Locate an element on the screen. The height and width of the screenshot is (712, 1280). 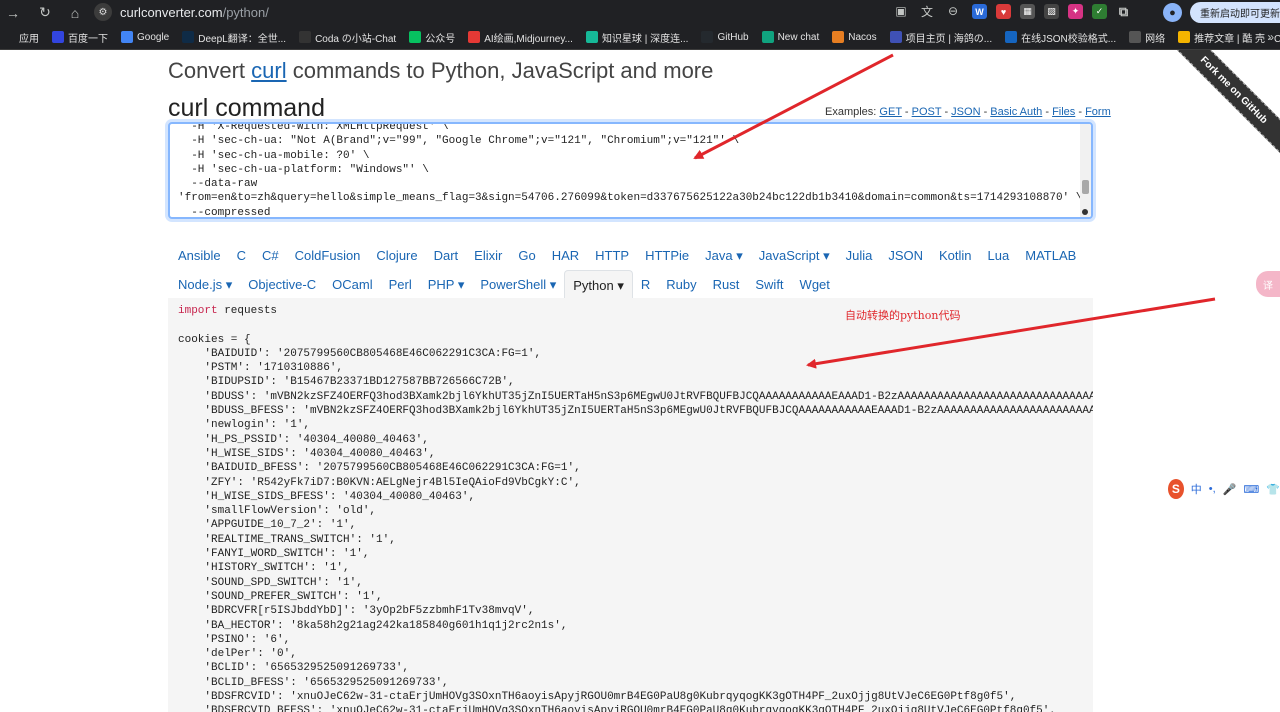
translate-side-tab: 译 is located at coordinates (1268, 284).